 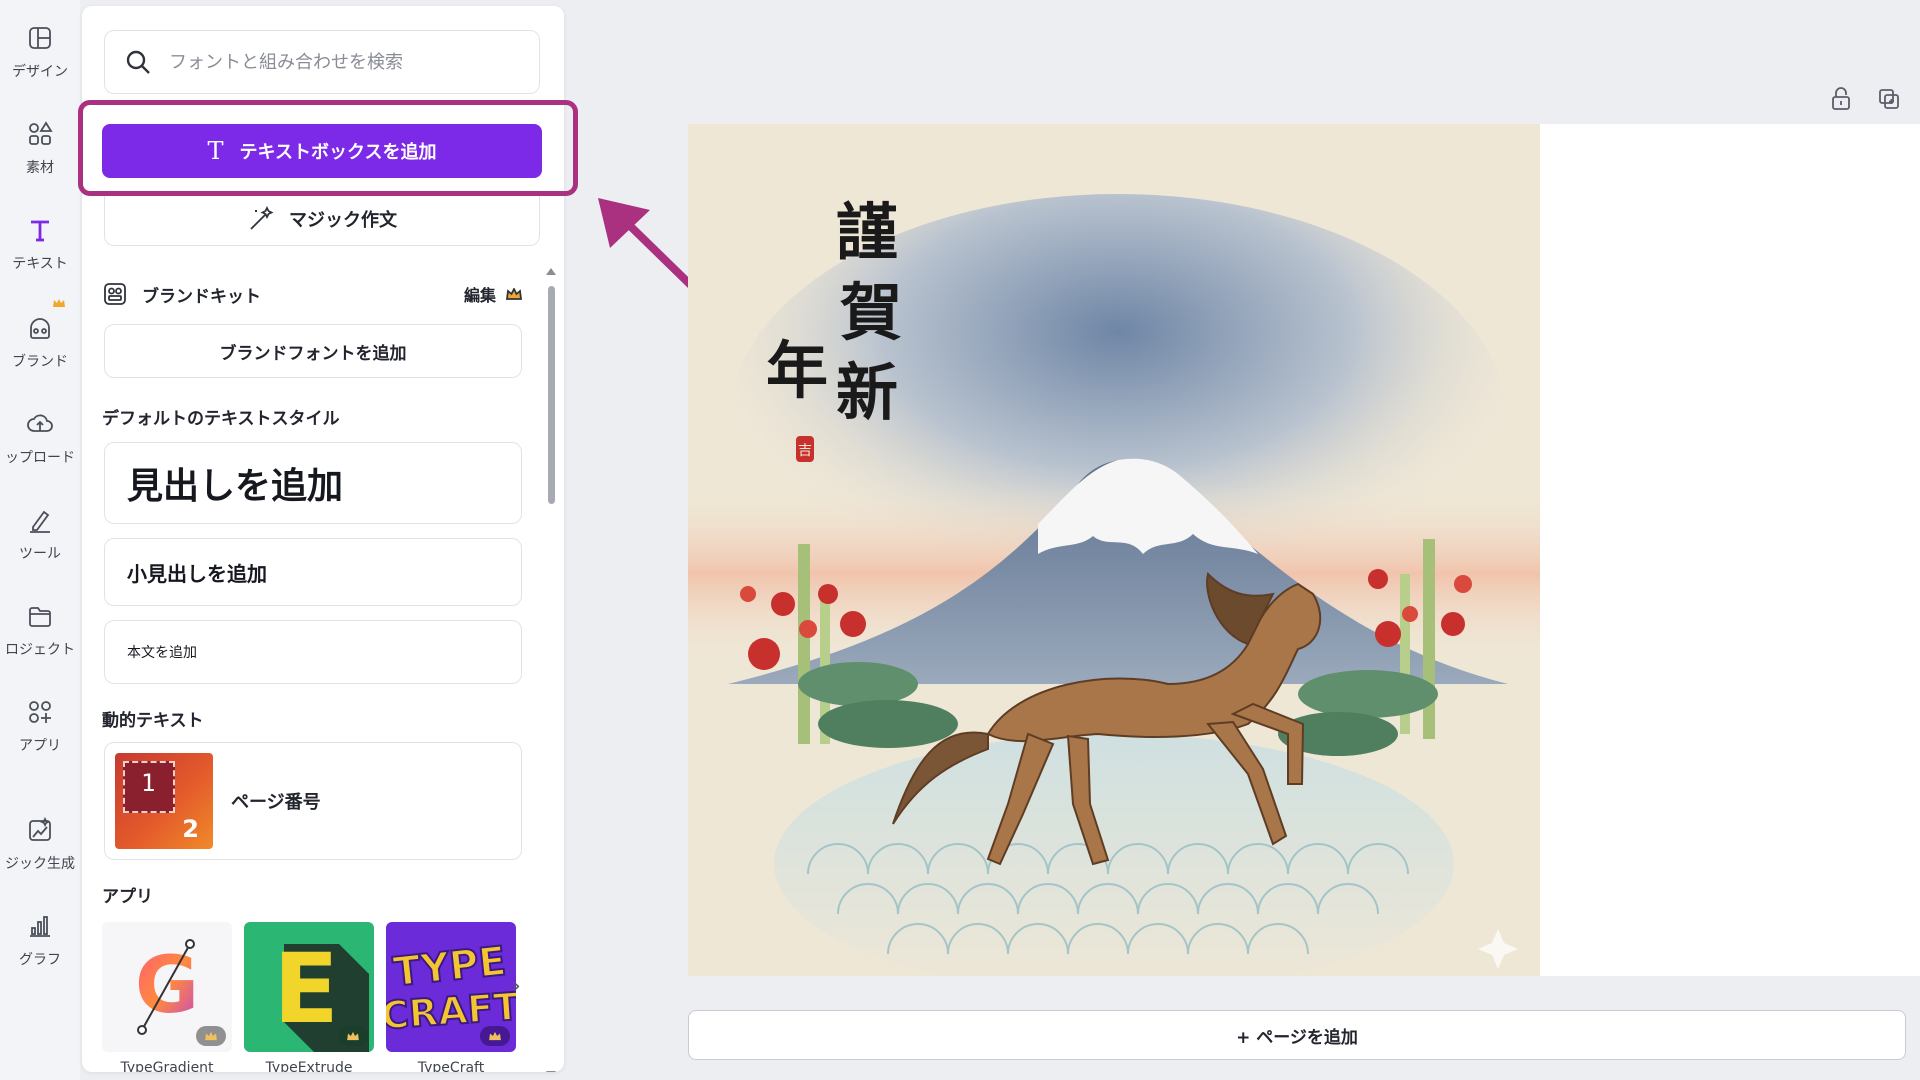 What do you see at coordinates (551, 395) in the screenshot?
I see `scrollbar-thumb` at bounding box center [551, 395].